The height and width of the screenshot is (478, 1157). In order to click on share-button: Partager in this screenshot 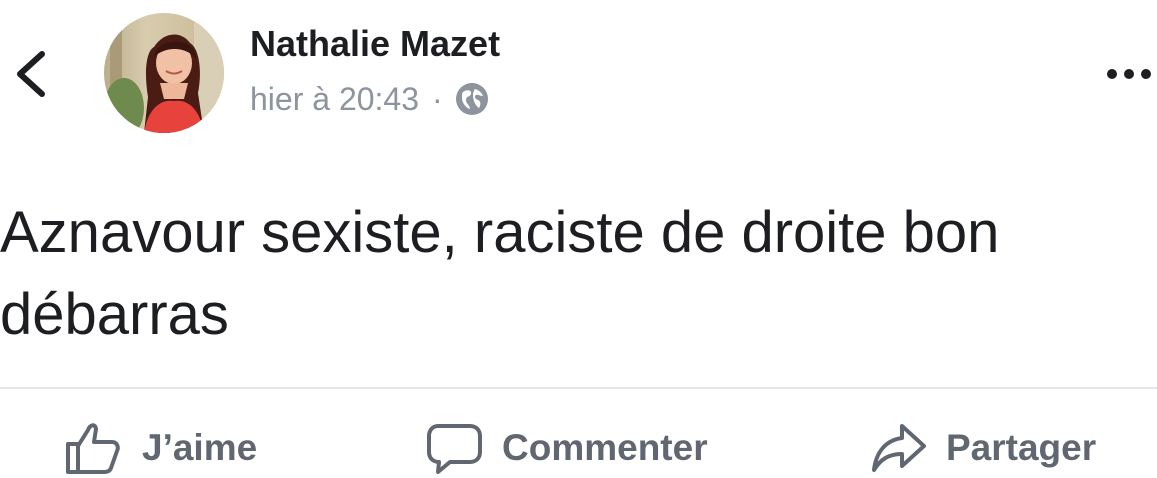, I will do `click(983, 448)`.